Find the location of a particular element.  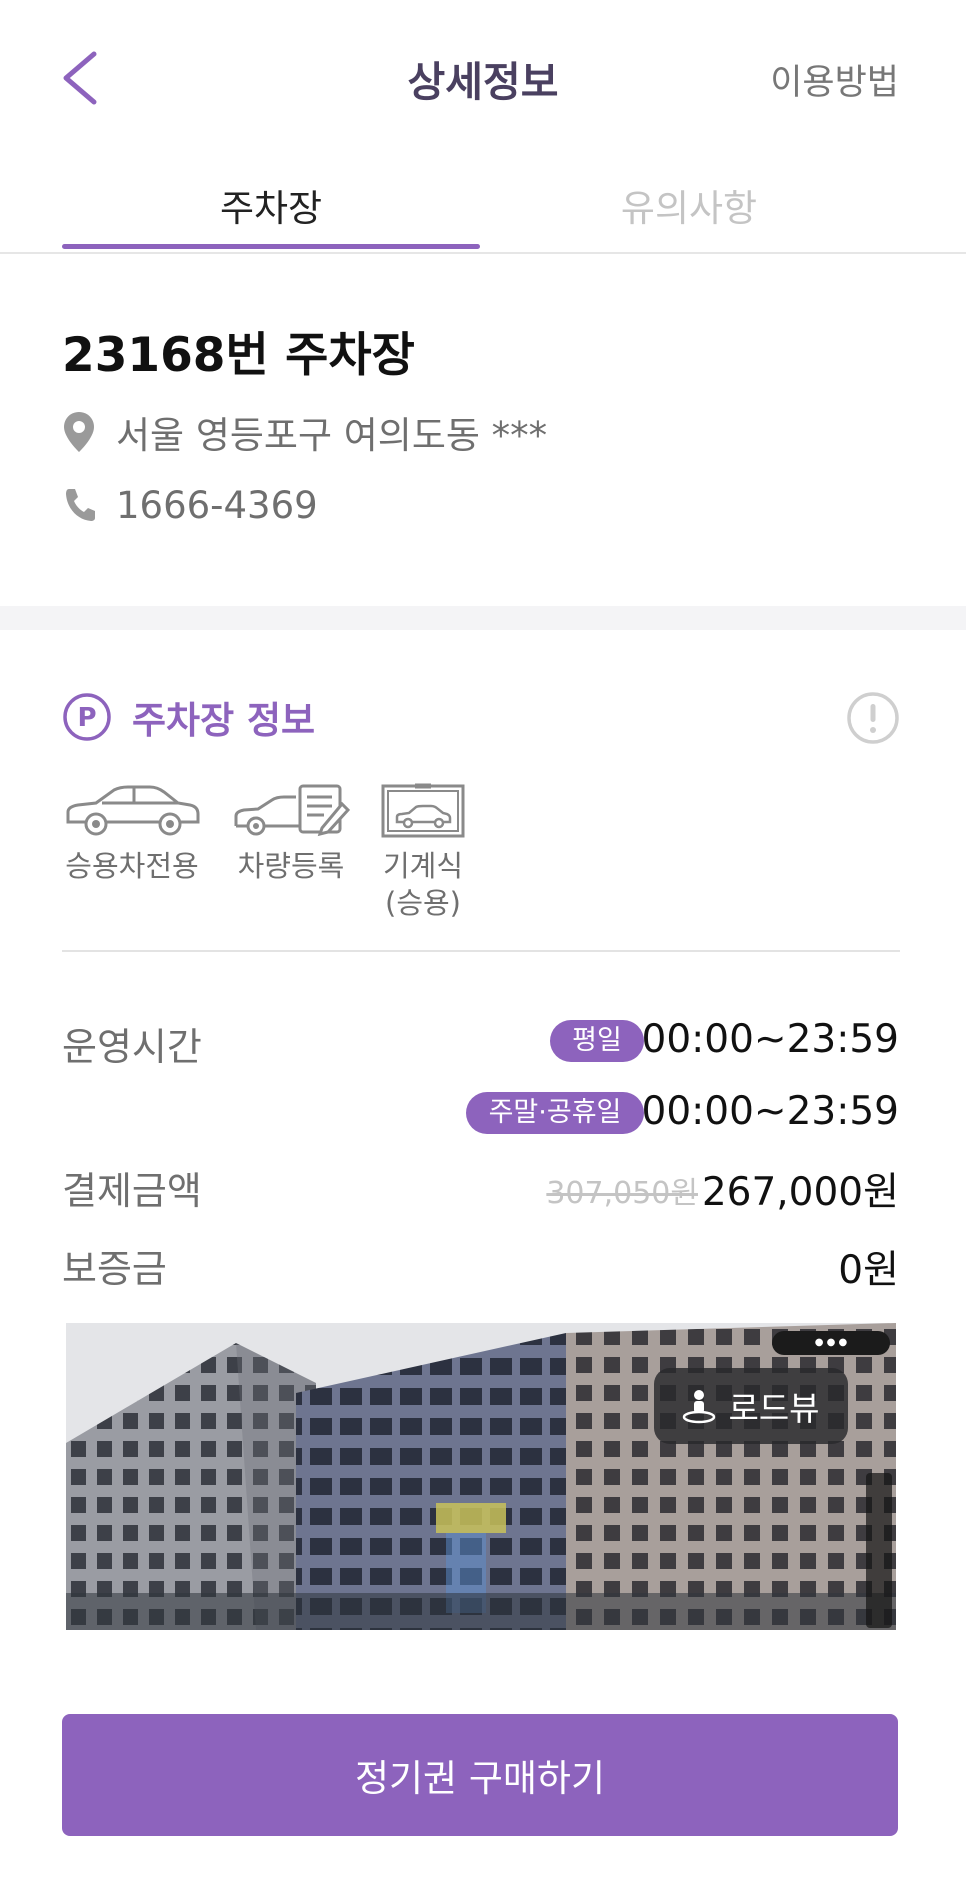

exclamation-circle-icon is located at coordinates (873, 718).